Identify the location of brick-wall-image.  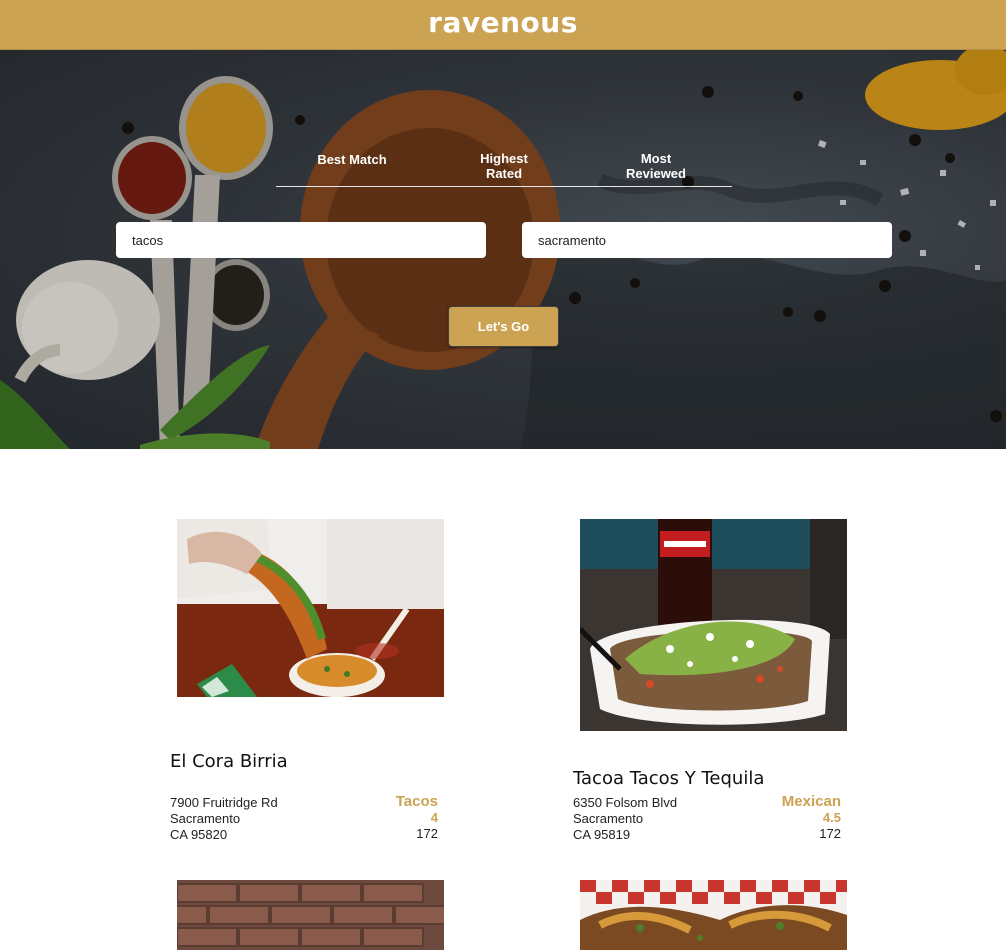
(310, 915).